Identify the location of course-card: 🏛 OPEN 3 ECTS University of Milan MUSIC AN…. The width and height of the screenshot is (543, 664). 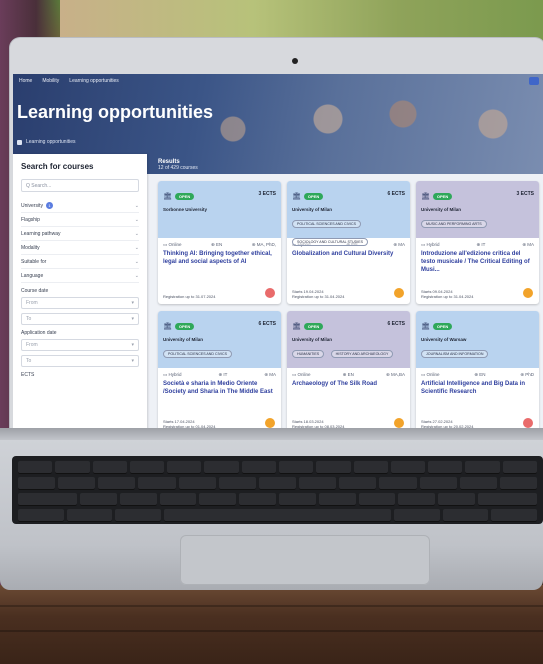
(477, 242).